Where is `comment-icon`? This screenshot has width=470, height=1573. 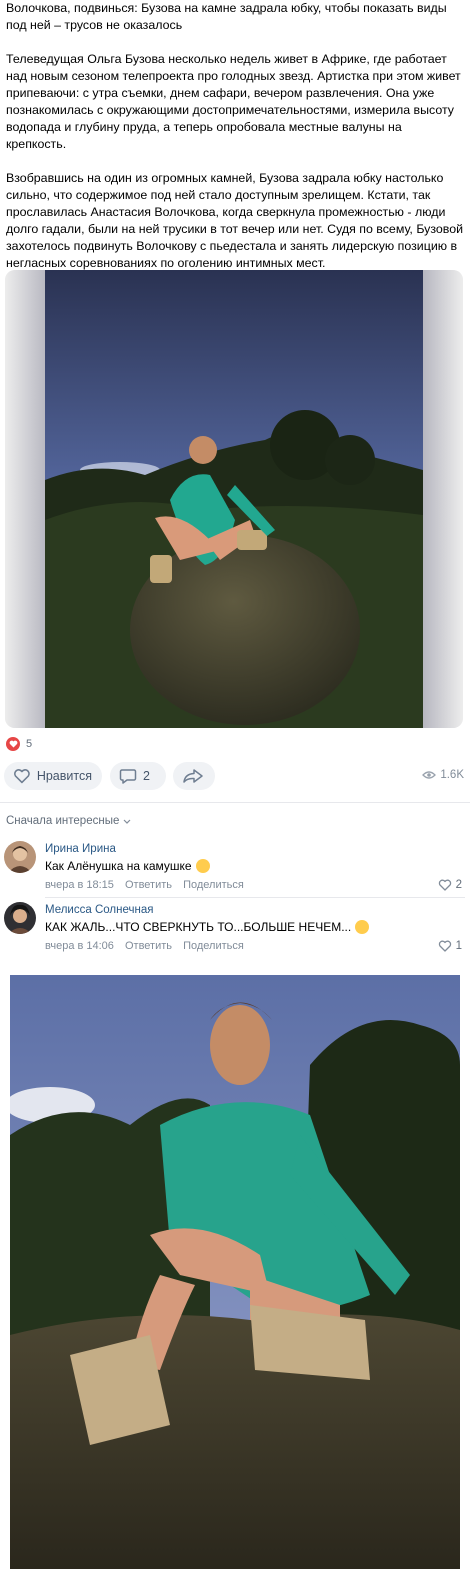
comment-icon is located at coordinates (128, 776).